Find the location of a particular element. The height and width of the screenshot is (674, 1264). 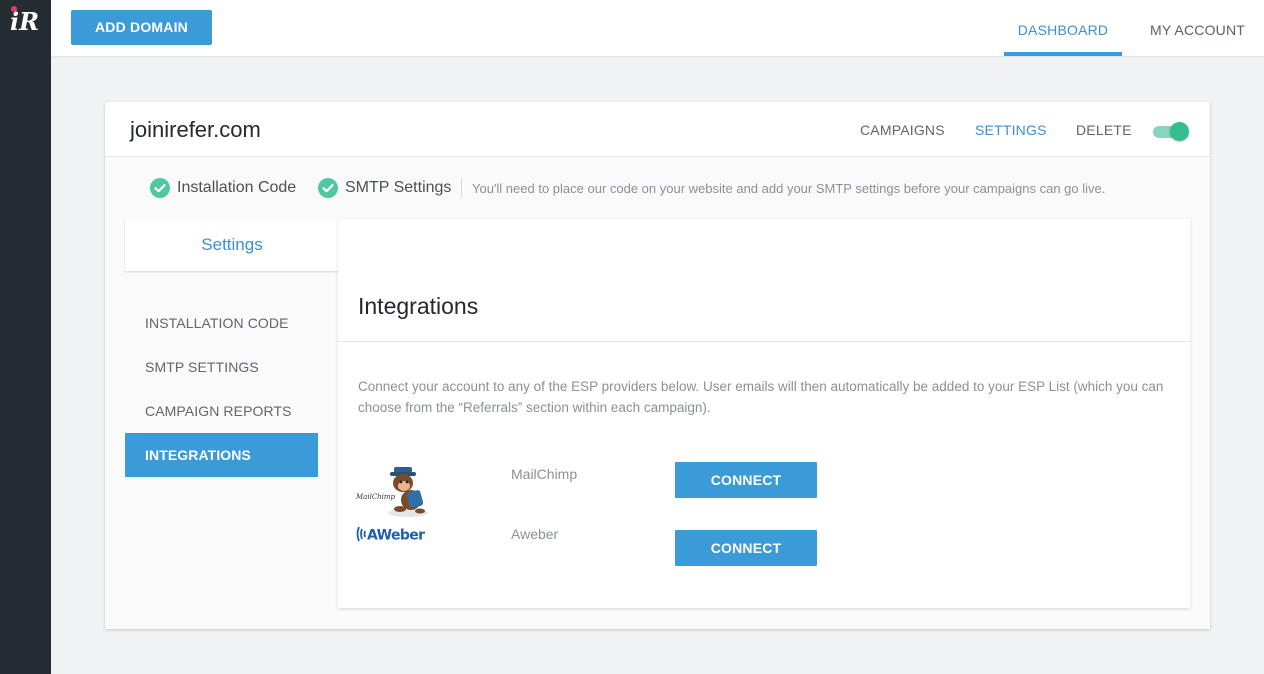

status-label: SMTP Settings is located at coordinates (398, 187).